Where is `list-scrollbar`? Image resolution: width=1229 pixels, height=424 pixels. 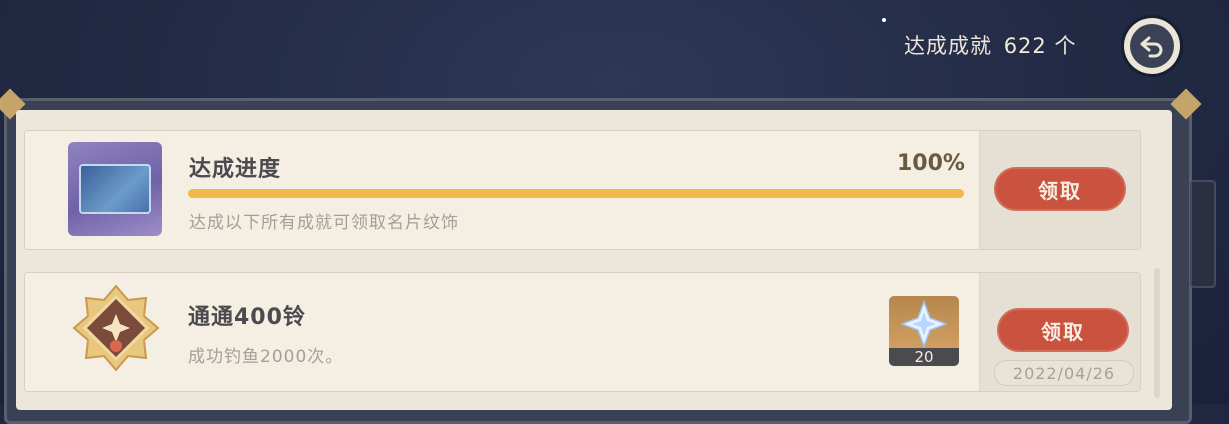 list-scrollbar is located at coordinates (1157, 333).